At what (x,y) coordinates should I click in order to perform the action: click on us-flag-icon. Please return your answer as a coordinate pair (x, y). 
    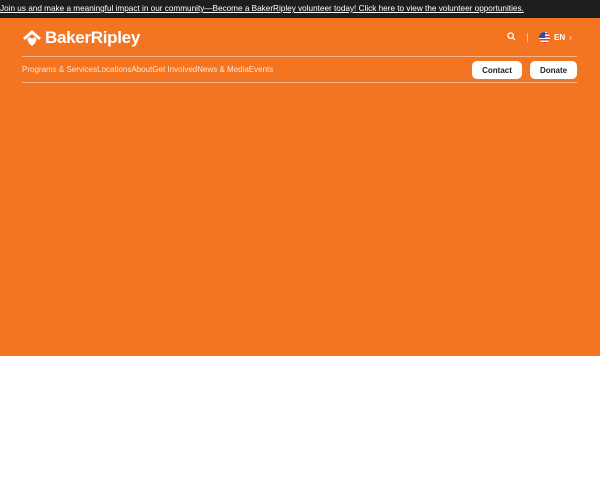
    Looking at the image, I should click on (544, 37).